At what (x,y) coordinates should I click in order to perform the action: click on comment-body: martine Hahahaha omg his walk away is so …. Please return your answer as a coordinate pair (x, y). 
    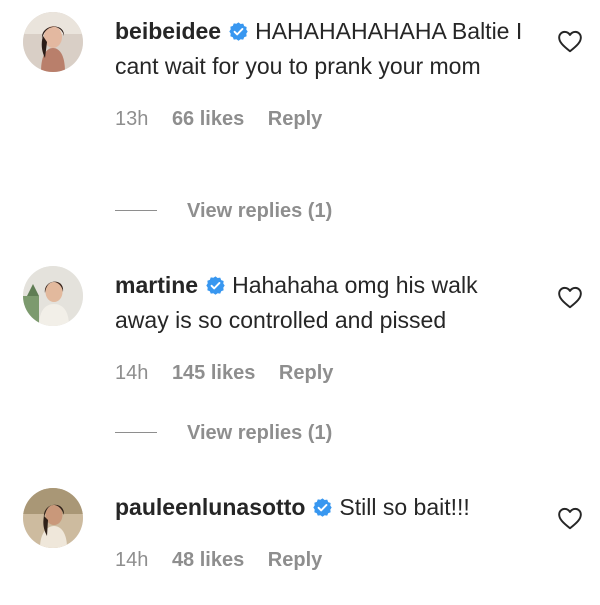
    Looking at the image, I should click on (325, 328).